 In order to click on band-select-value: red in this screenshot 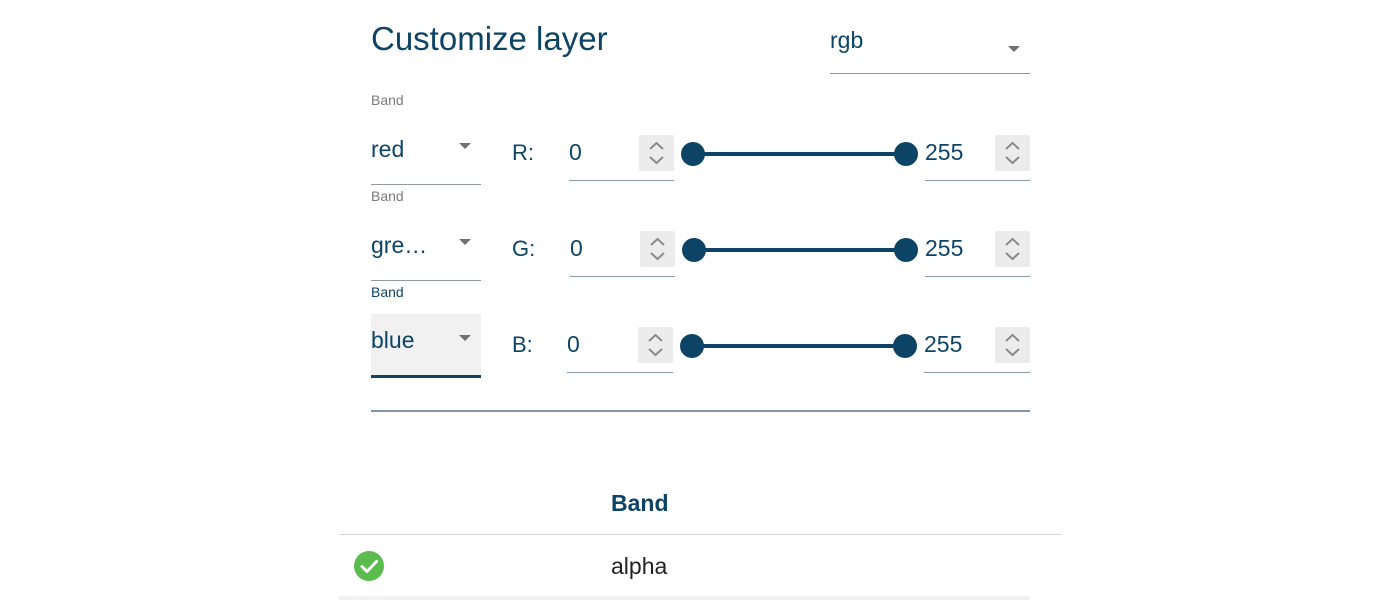, I will do `click(388, 149)`.